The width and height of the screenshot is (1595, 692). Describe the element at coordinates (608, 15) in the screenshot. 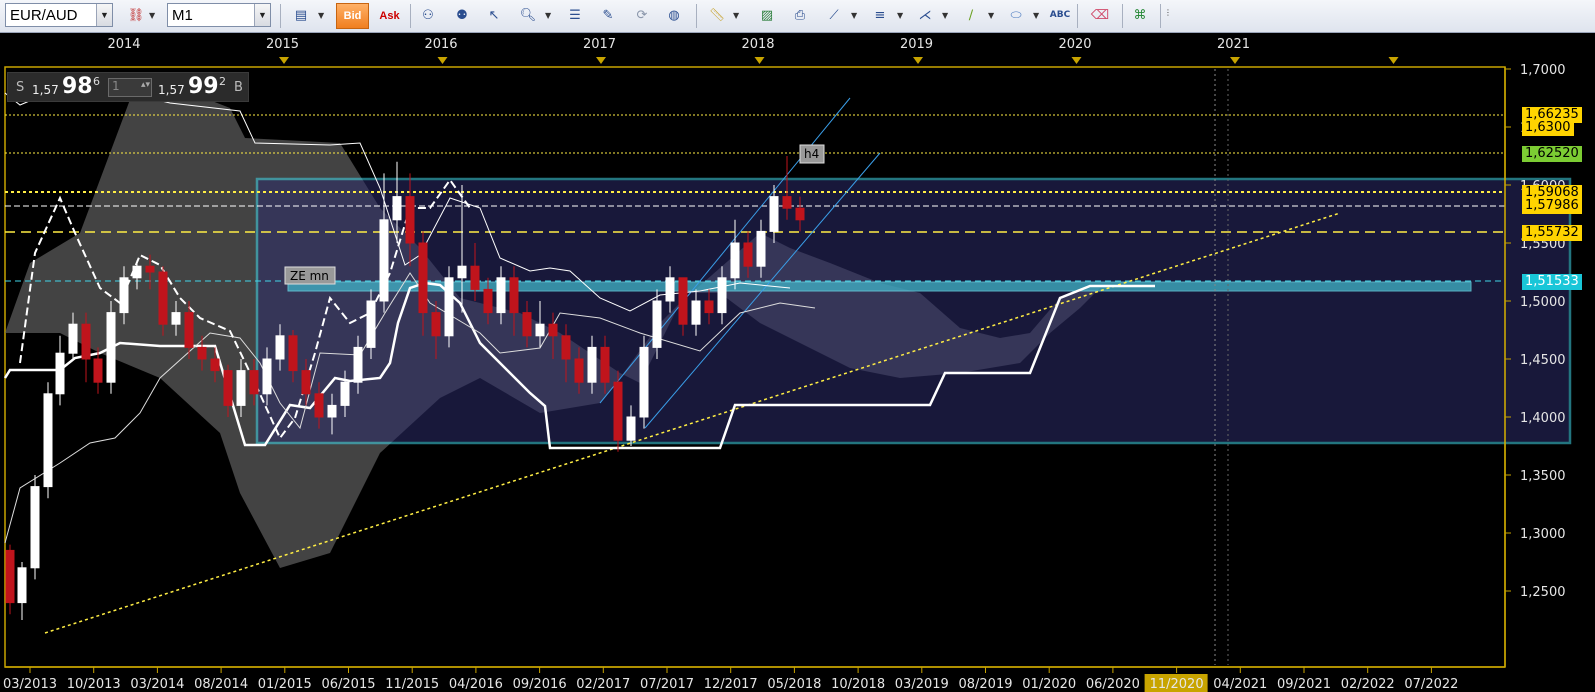

I see `template-icon: ✎` at that location.